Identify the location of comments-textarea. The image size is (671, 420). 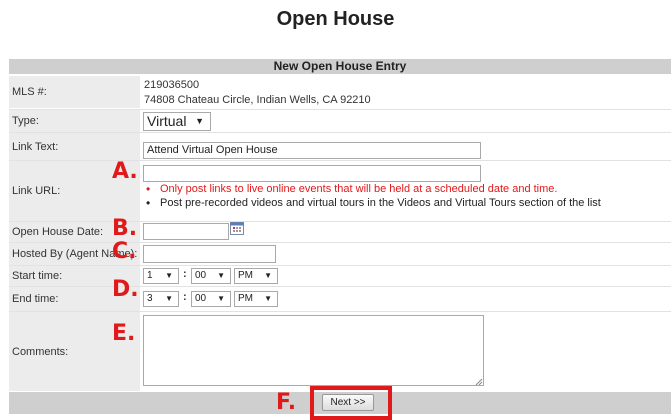
(313, 350).